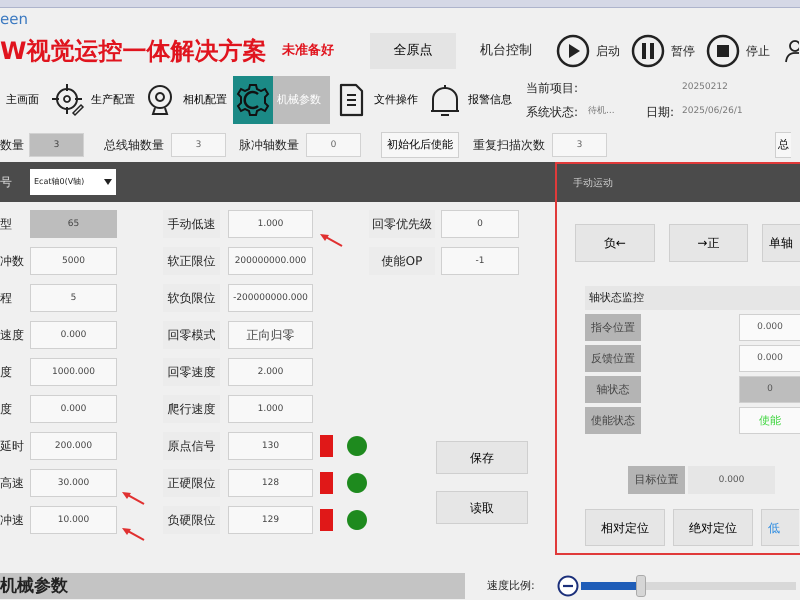  I want to click on slider-thumb, so click(641, 586).